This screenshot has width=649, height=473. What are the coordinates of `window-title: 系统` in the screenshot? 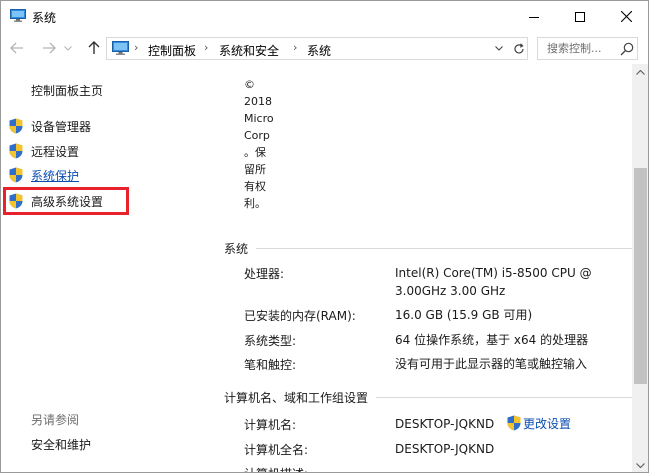 It's located at (44, 18).